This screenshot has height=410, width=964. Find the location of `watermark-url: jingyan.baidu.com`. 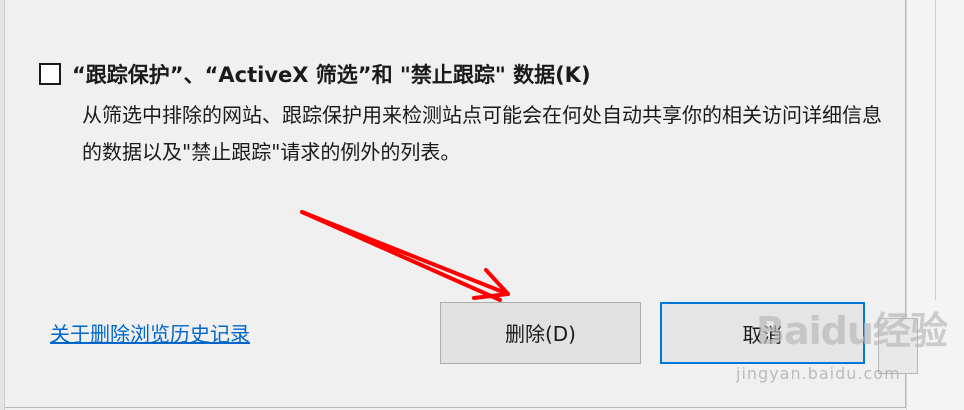

watermark-url: jingyan.baidu.com is located at coordinates (818, 373).